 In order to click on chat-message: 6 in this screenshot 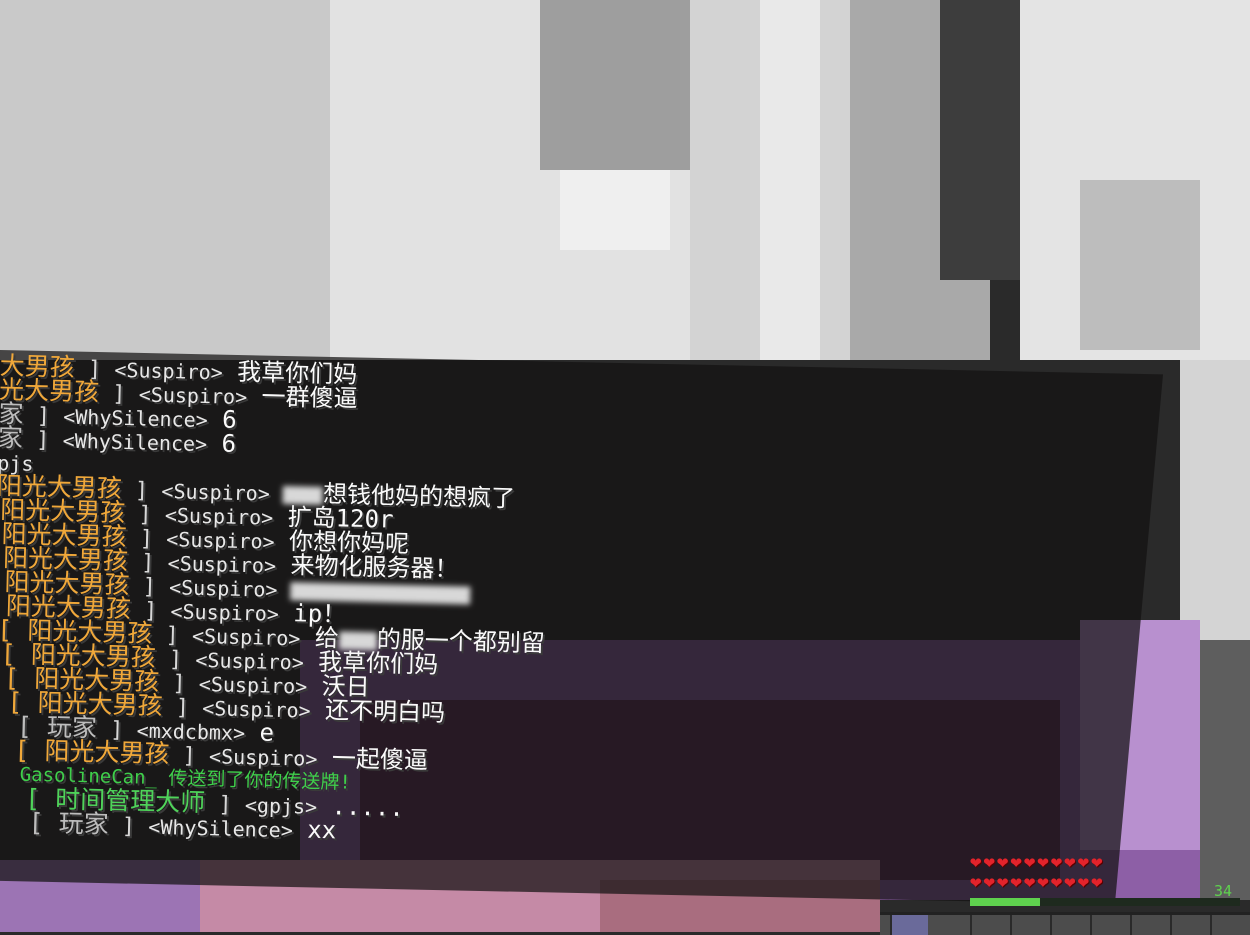, I will do `click(221, 443)`.